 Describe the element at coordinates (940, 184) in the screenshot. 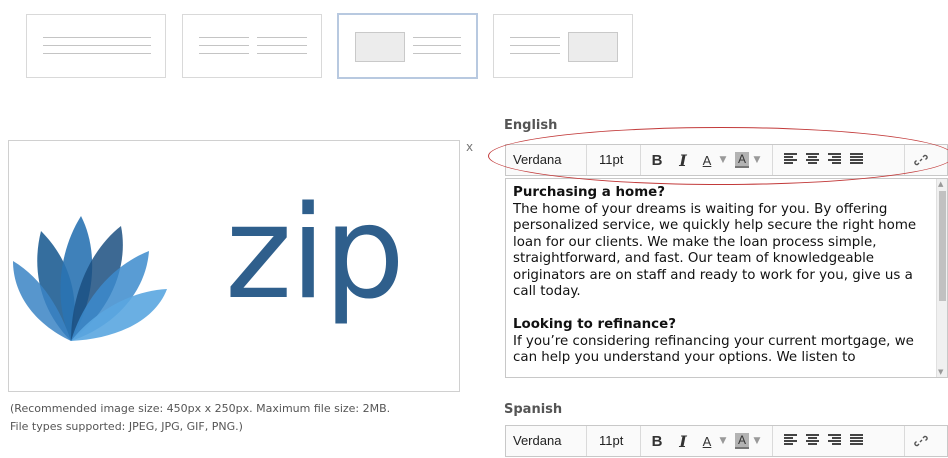

I see `scroll-up-icon: ▲` at that location.